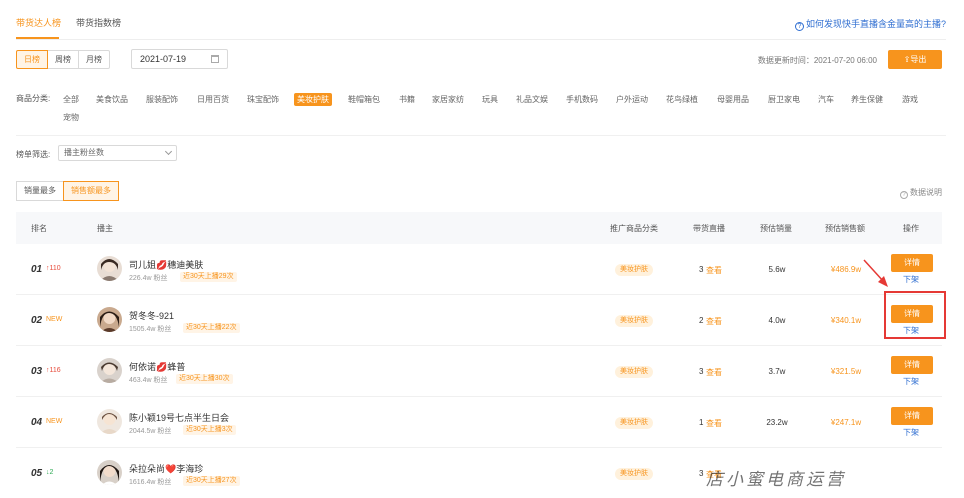  Describe the element at coordinates (777, 422) in the screenshot. I see `estimated-sales: 23.2w` at that location.